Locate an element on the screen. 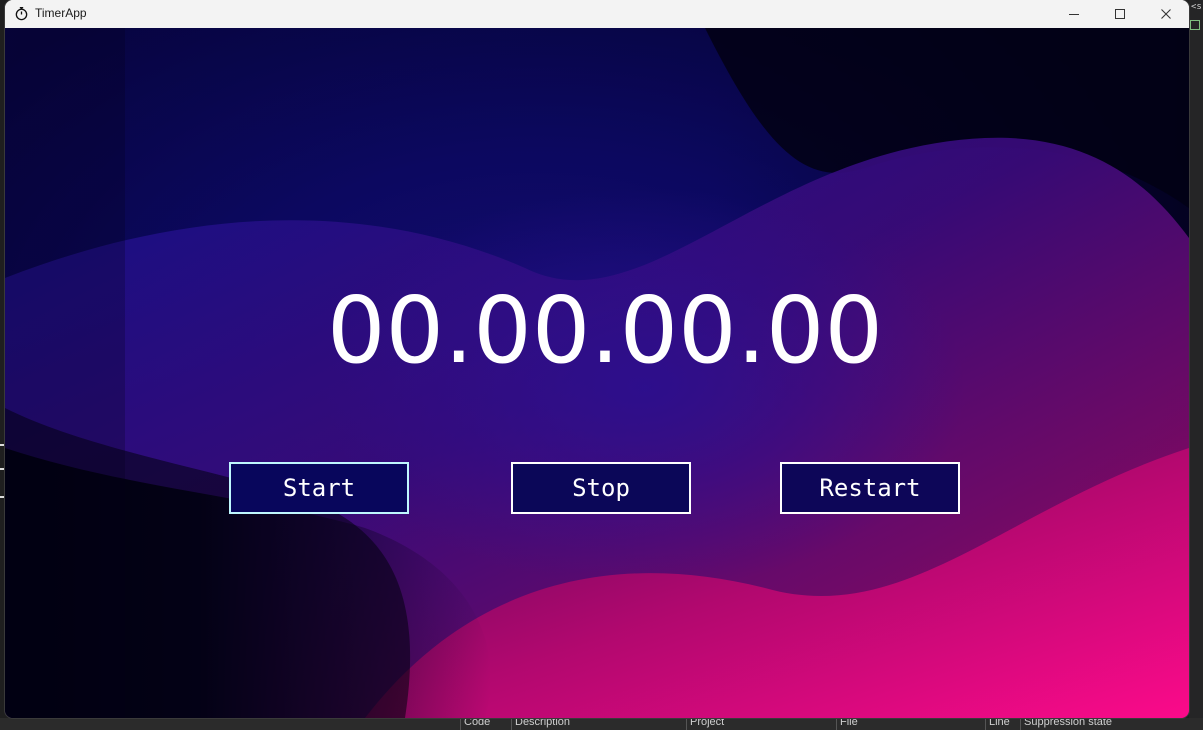 The width and height of the screenshot is (1203, 730). maximize-icon is located at coordinates (1120, 14).